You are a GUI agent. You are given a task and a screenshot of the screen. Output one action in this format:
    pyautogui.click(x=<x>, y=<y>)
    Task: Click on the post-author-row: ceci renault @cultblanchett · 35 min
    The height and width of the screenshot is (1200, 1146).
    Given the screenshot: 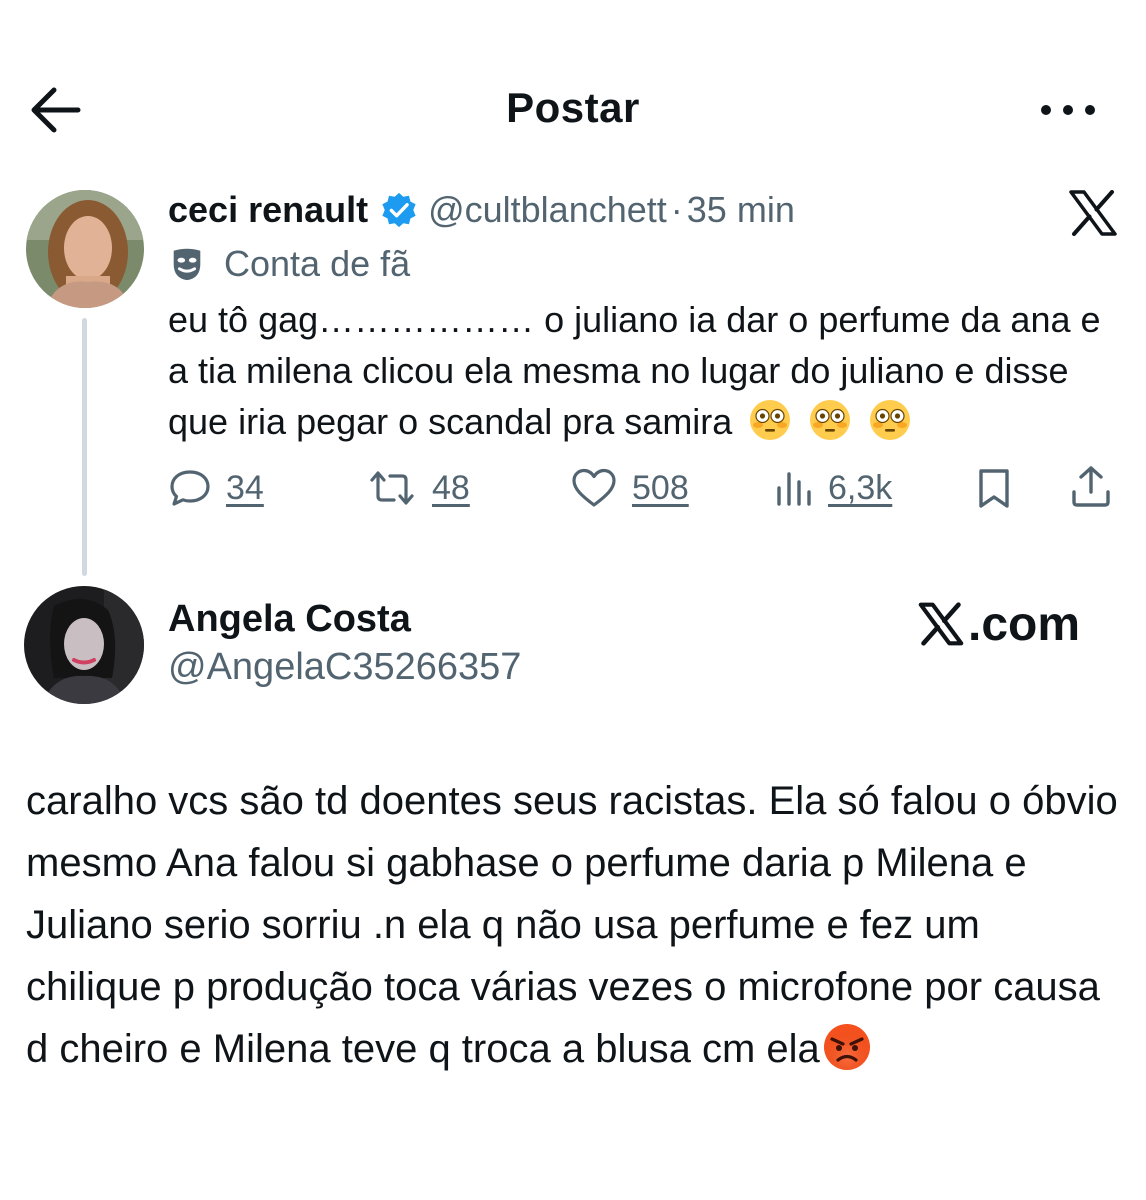 What is the action you would take?
    pyautogui.click(x=481, y=210)
    